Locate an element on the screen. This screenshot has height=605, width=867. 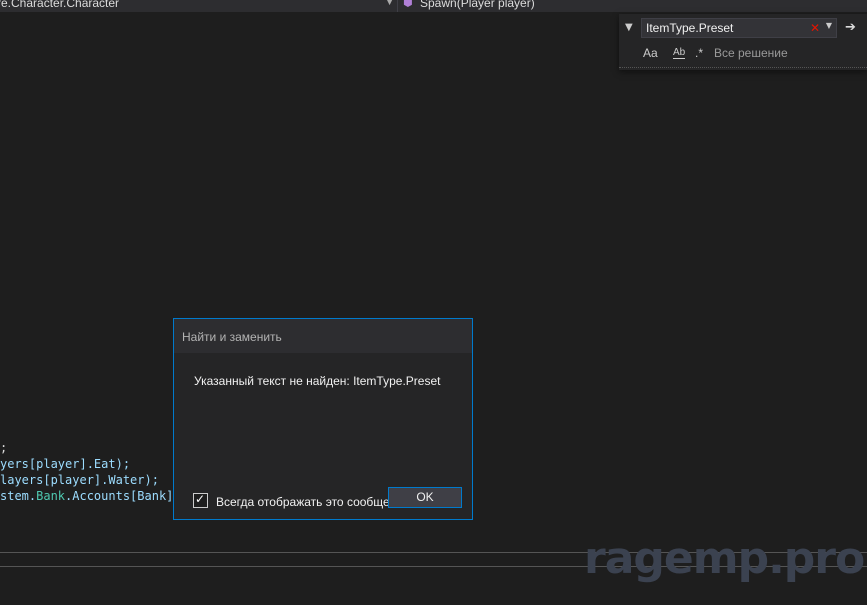
code-text: ; is located at coordinates (4, 448).